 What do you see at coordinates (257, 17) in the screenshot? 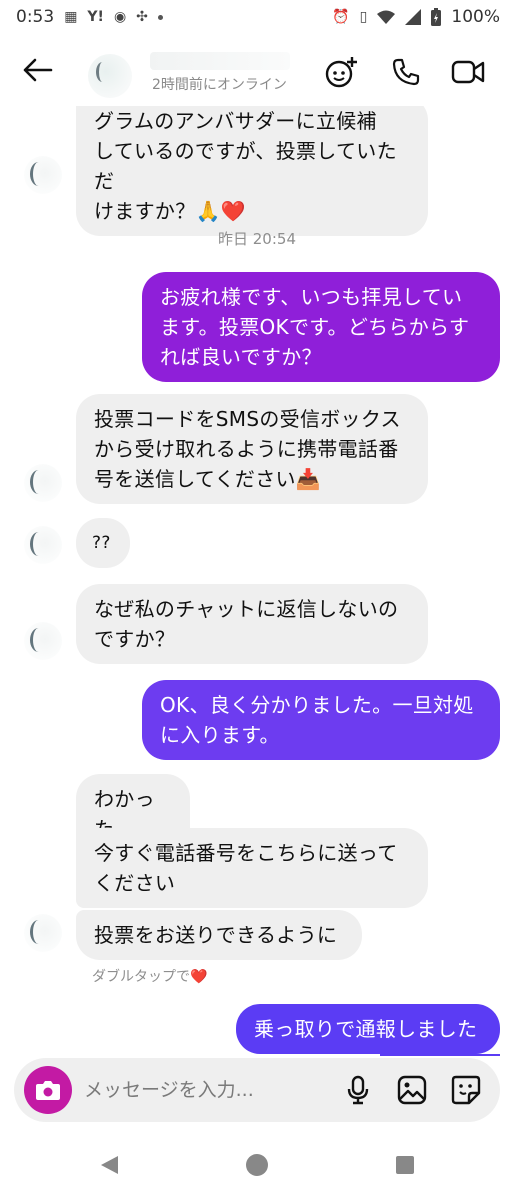
I see `status-bar: 0:53 ▦ Y! ◉ ✣ ⏰ ▯ 100%` at bounding box center [257, 17].